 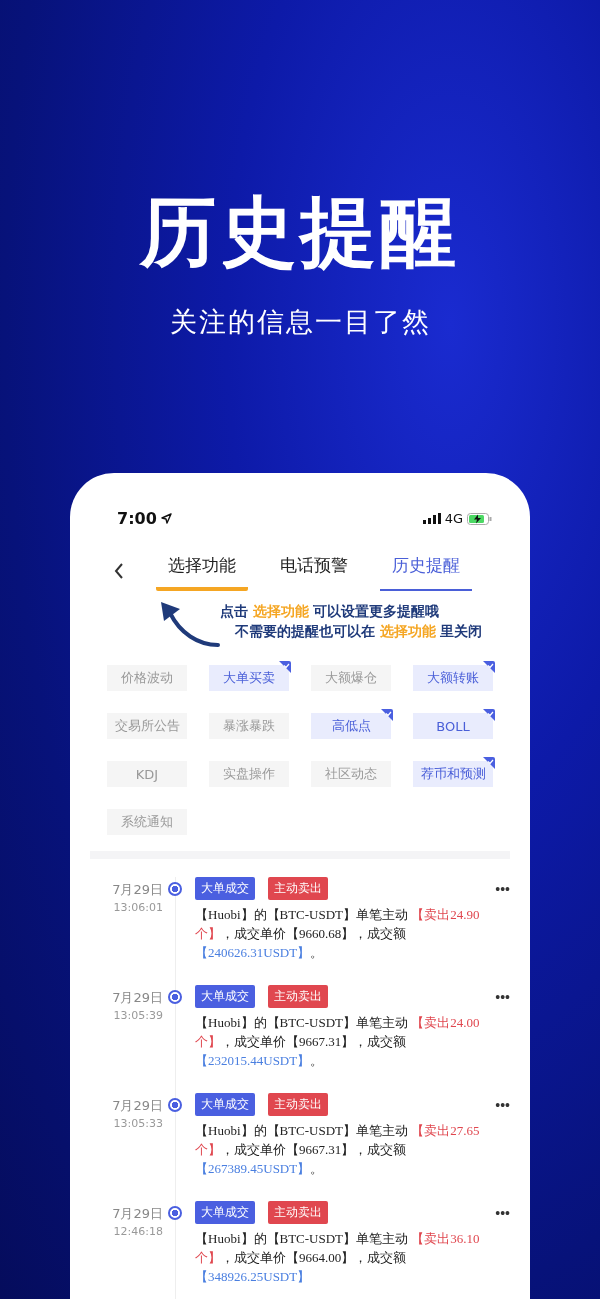 What do you see at coordinates (138, 907) in the screenshot?
I see `alert-time: 13:06:01` at bounding box center [138, 907].